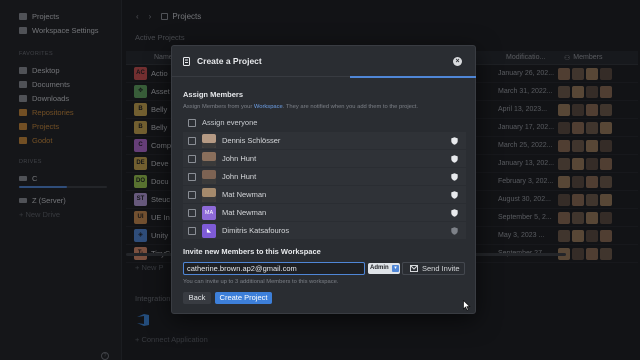  Describe the element at coordinates (323, 61) in the screenshot. I see `dialog-header: Create a Project` at that location.